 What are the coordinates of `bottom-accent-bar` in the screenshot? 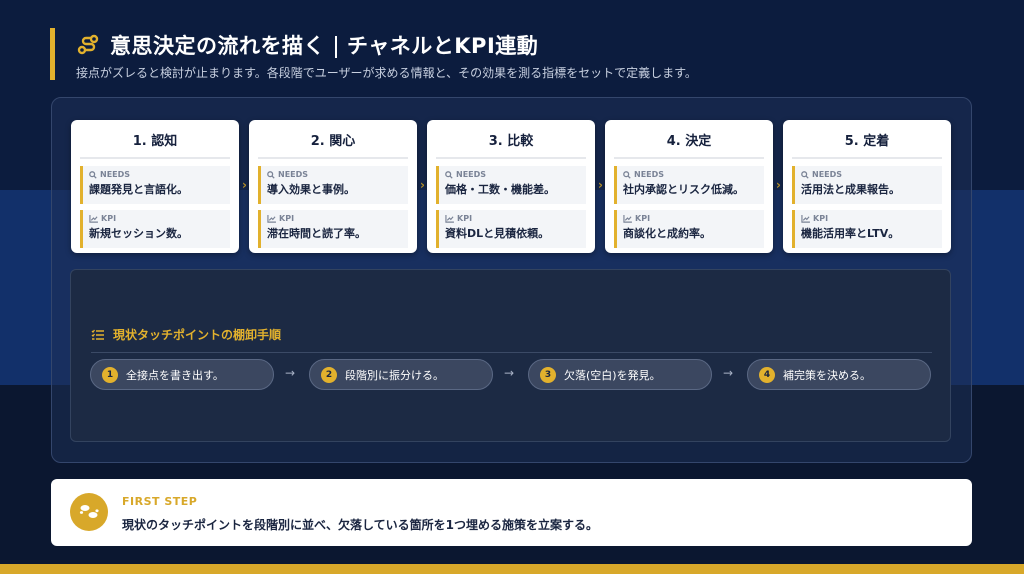 It's located at (512, 569).